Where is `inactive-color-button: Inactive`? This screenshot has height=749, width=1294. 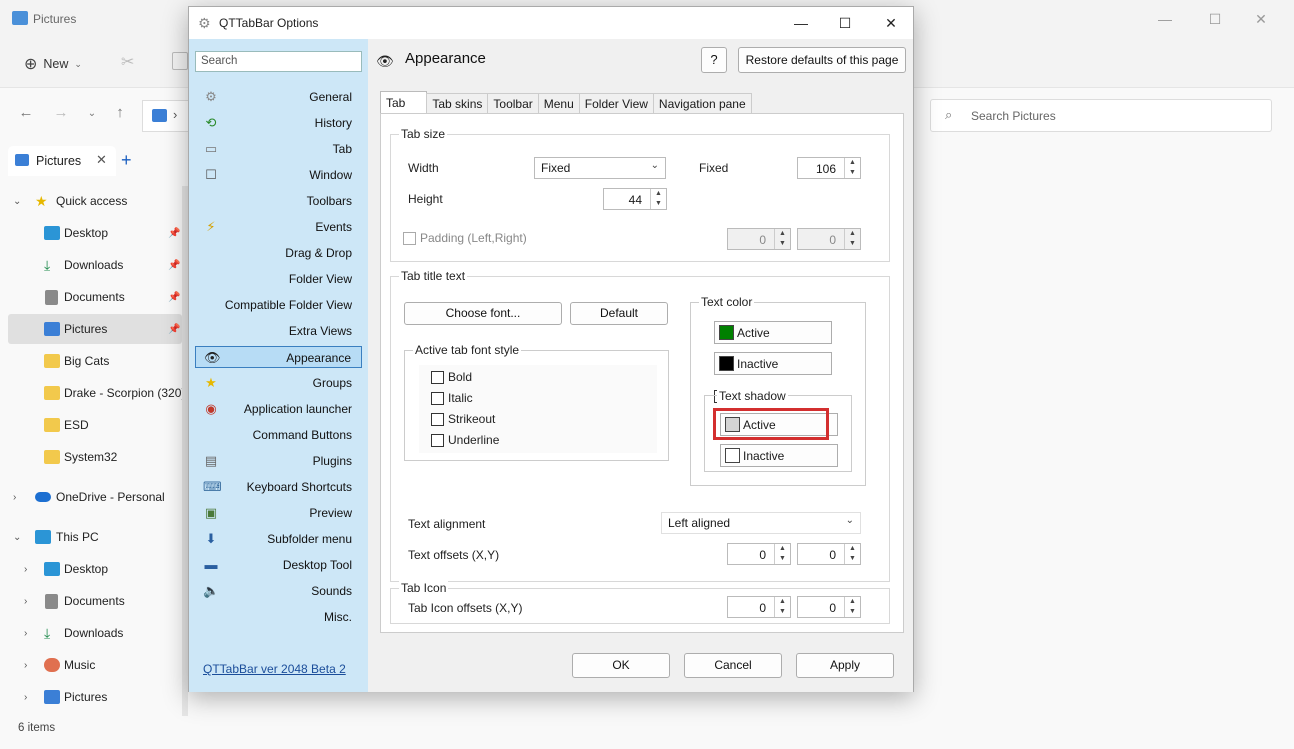
inactive-color-button: Inactive is located at coordinates (773, 363).